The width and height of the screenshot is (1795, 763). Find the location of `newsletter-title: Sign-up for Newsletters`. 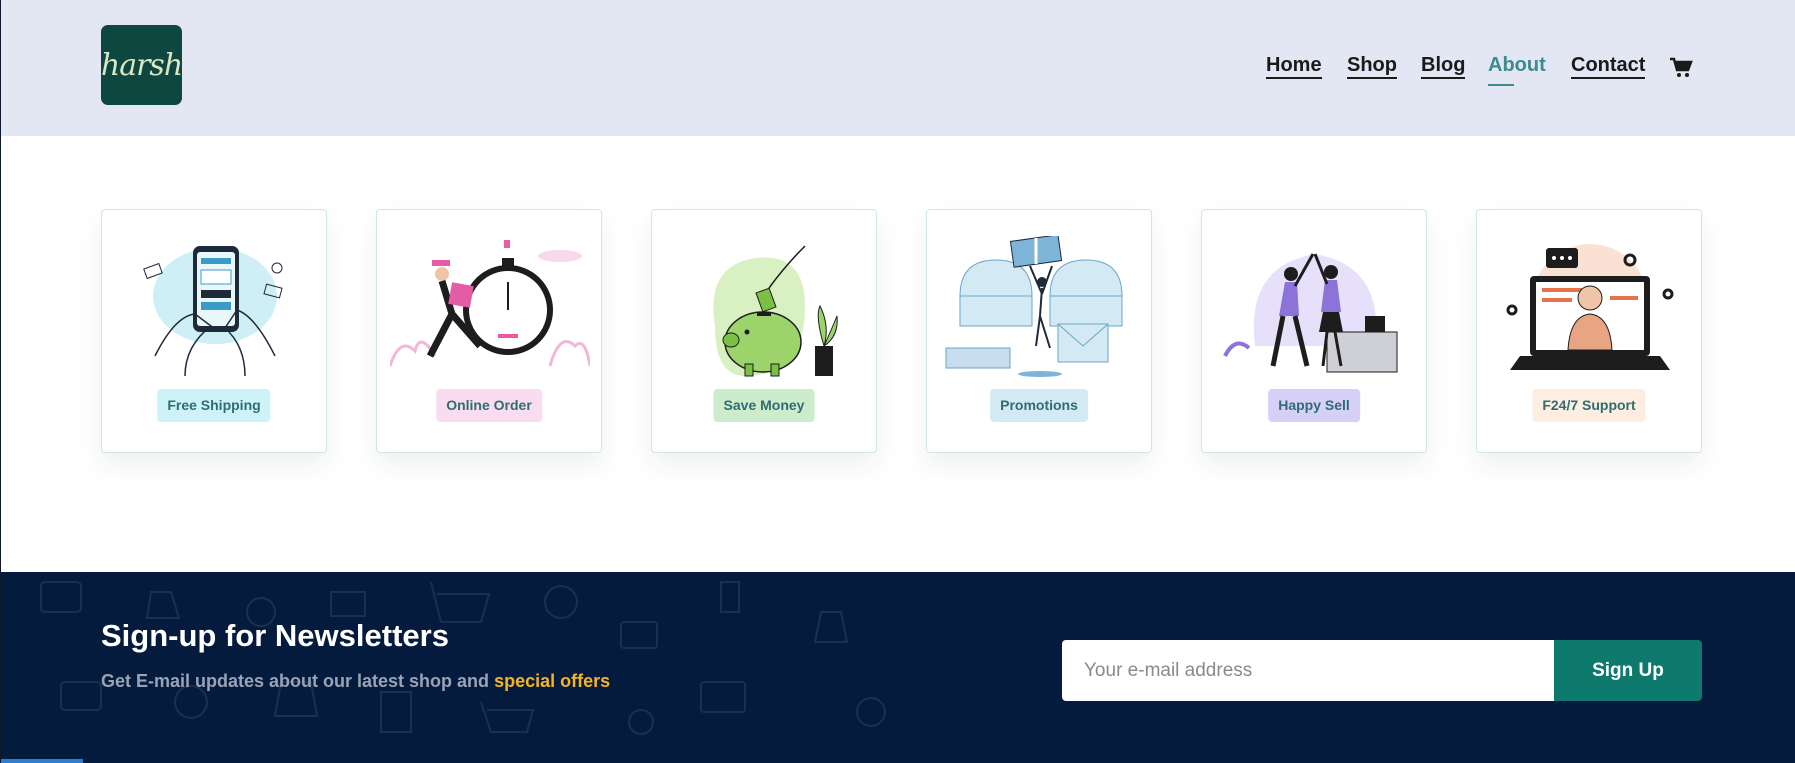

newsletter-title: Sign-up for Newsletters is located at coordinates (275, 635).